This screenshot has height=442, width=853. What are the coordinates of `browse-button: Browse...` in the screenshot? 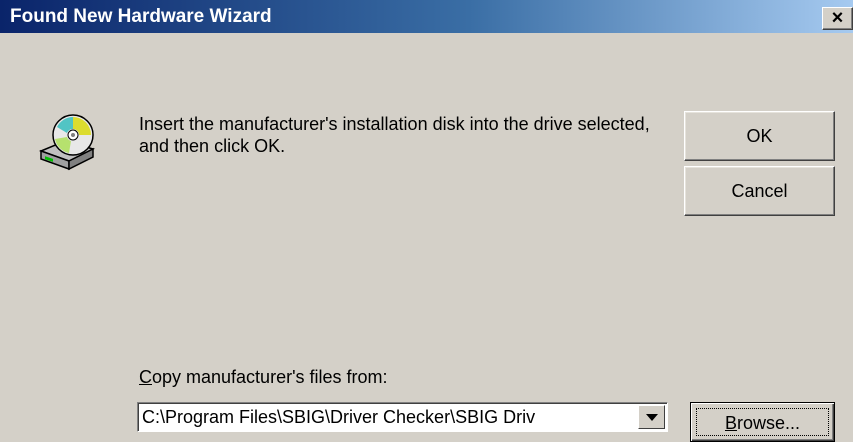 It's located at (762, 422).